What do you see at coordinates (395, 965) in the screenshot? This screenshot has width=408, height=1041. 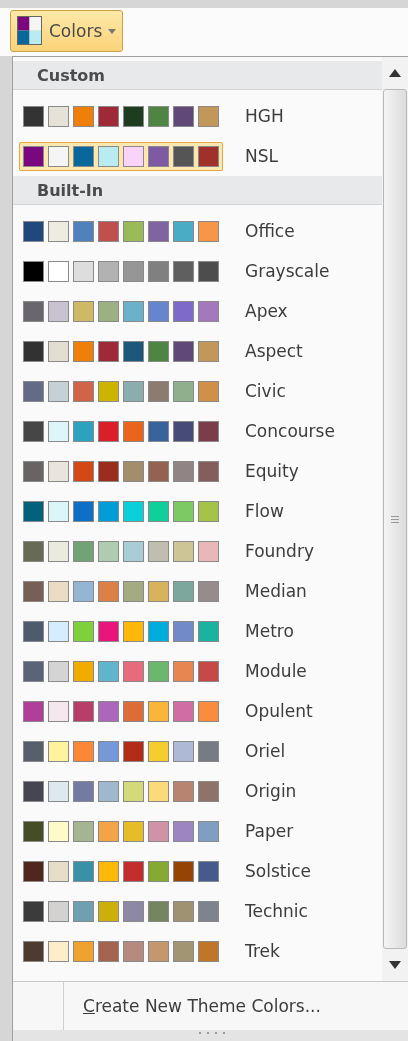 I see `scroll-down-icon` at bounding box center [395, 965].